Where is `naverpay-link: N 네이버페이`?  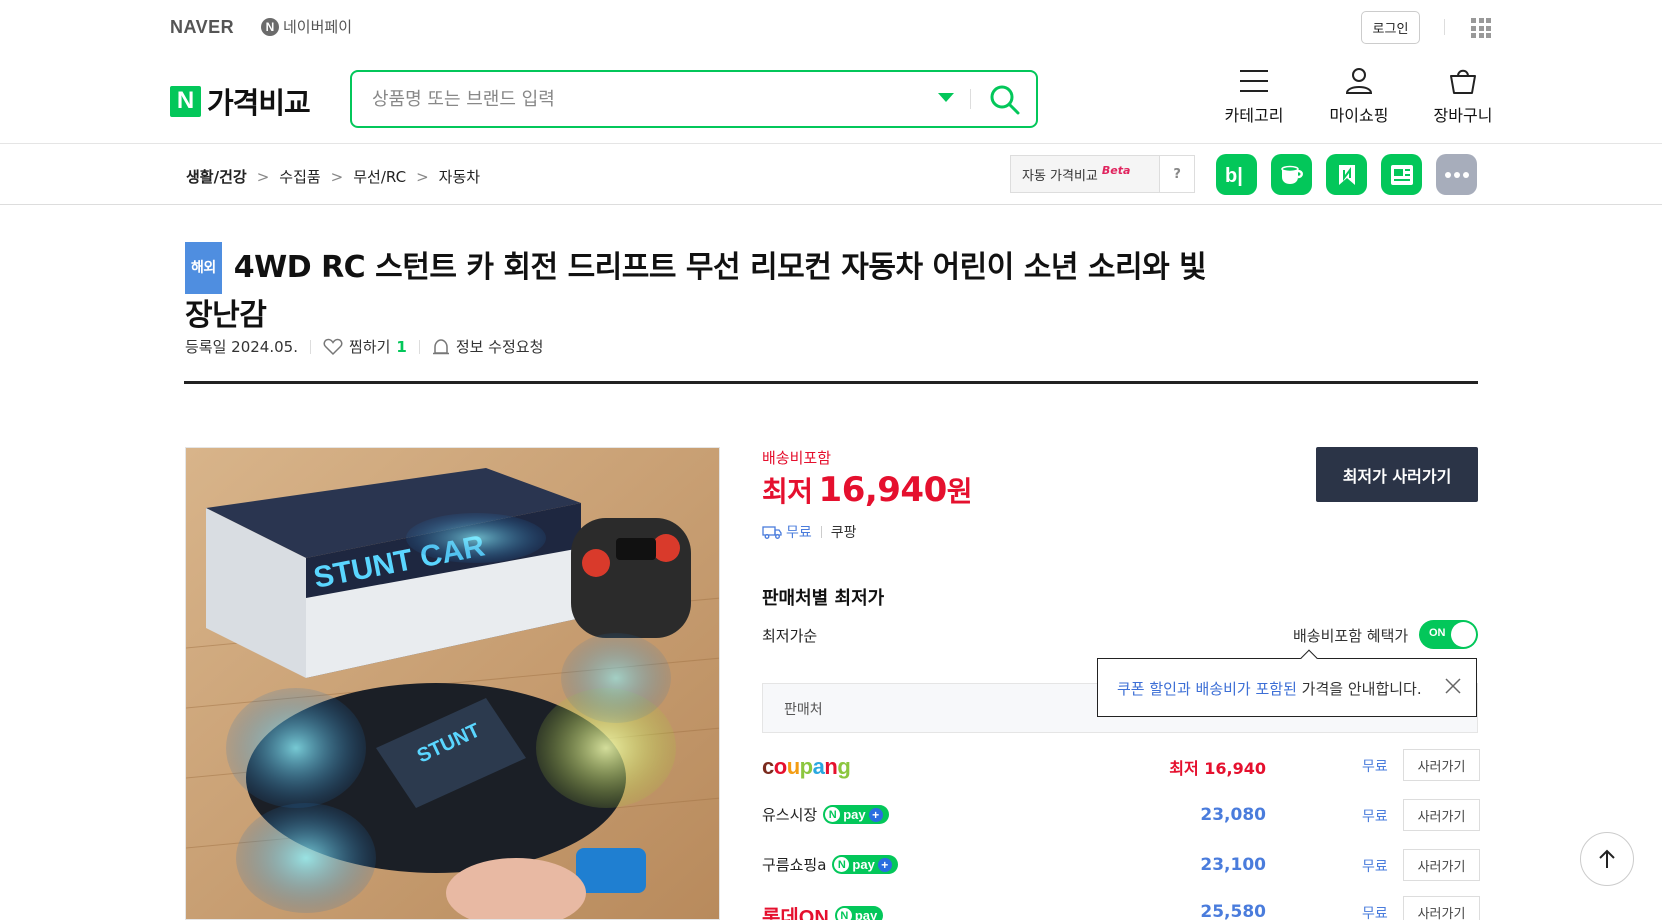 naverpay-link: N 네이버페이 is located at coordinates (306, 26).